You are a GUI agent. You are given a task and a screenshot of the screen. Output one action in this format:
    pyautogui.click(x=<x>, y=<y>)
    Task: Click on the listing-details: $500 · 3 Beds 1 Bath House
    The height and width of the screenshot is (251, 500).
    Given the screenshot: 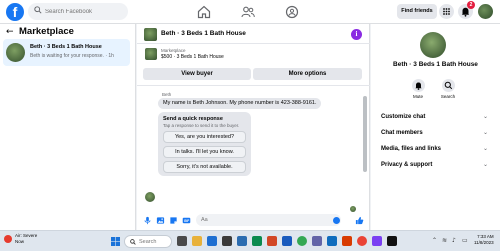 What is the action you would take?
    pyautogui.click(x=192, y=57)
    